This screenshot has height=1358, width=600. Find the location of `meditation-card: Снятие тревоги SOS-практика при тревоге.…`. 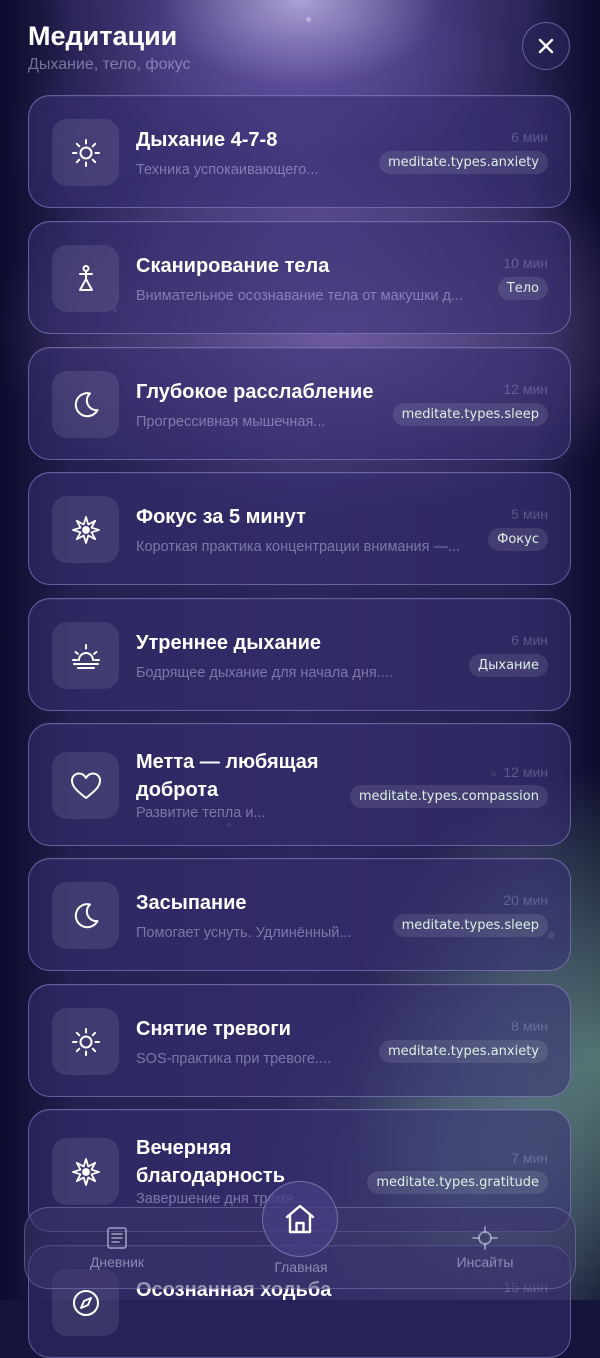

meditation-card: Снятие тревоги SOS-практика при тревоге.… is located at coordinates (299, 1040).